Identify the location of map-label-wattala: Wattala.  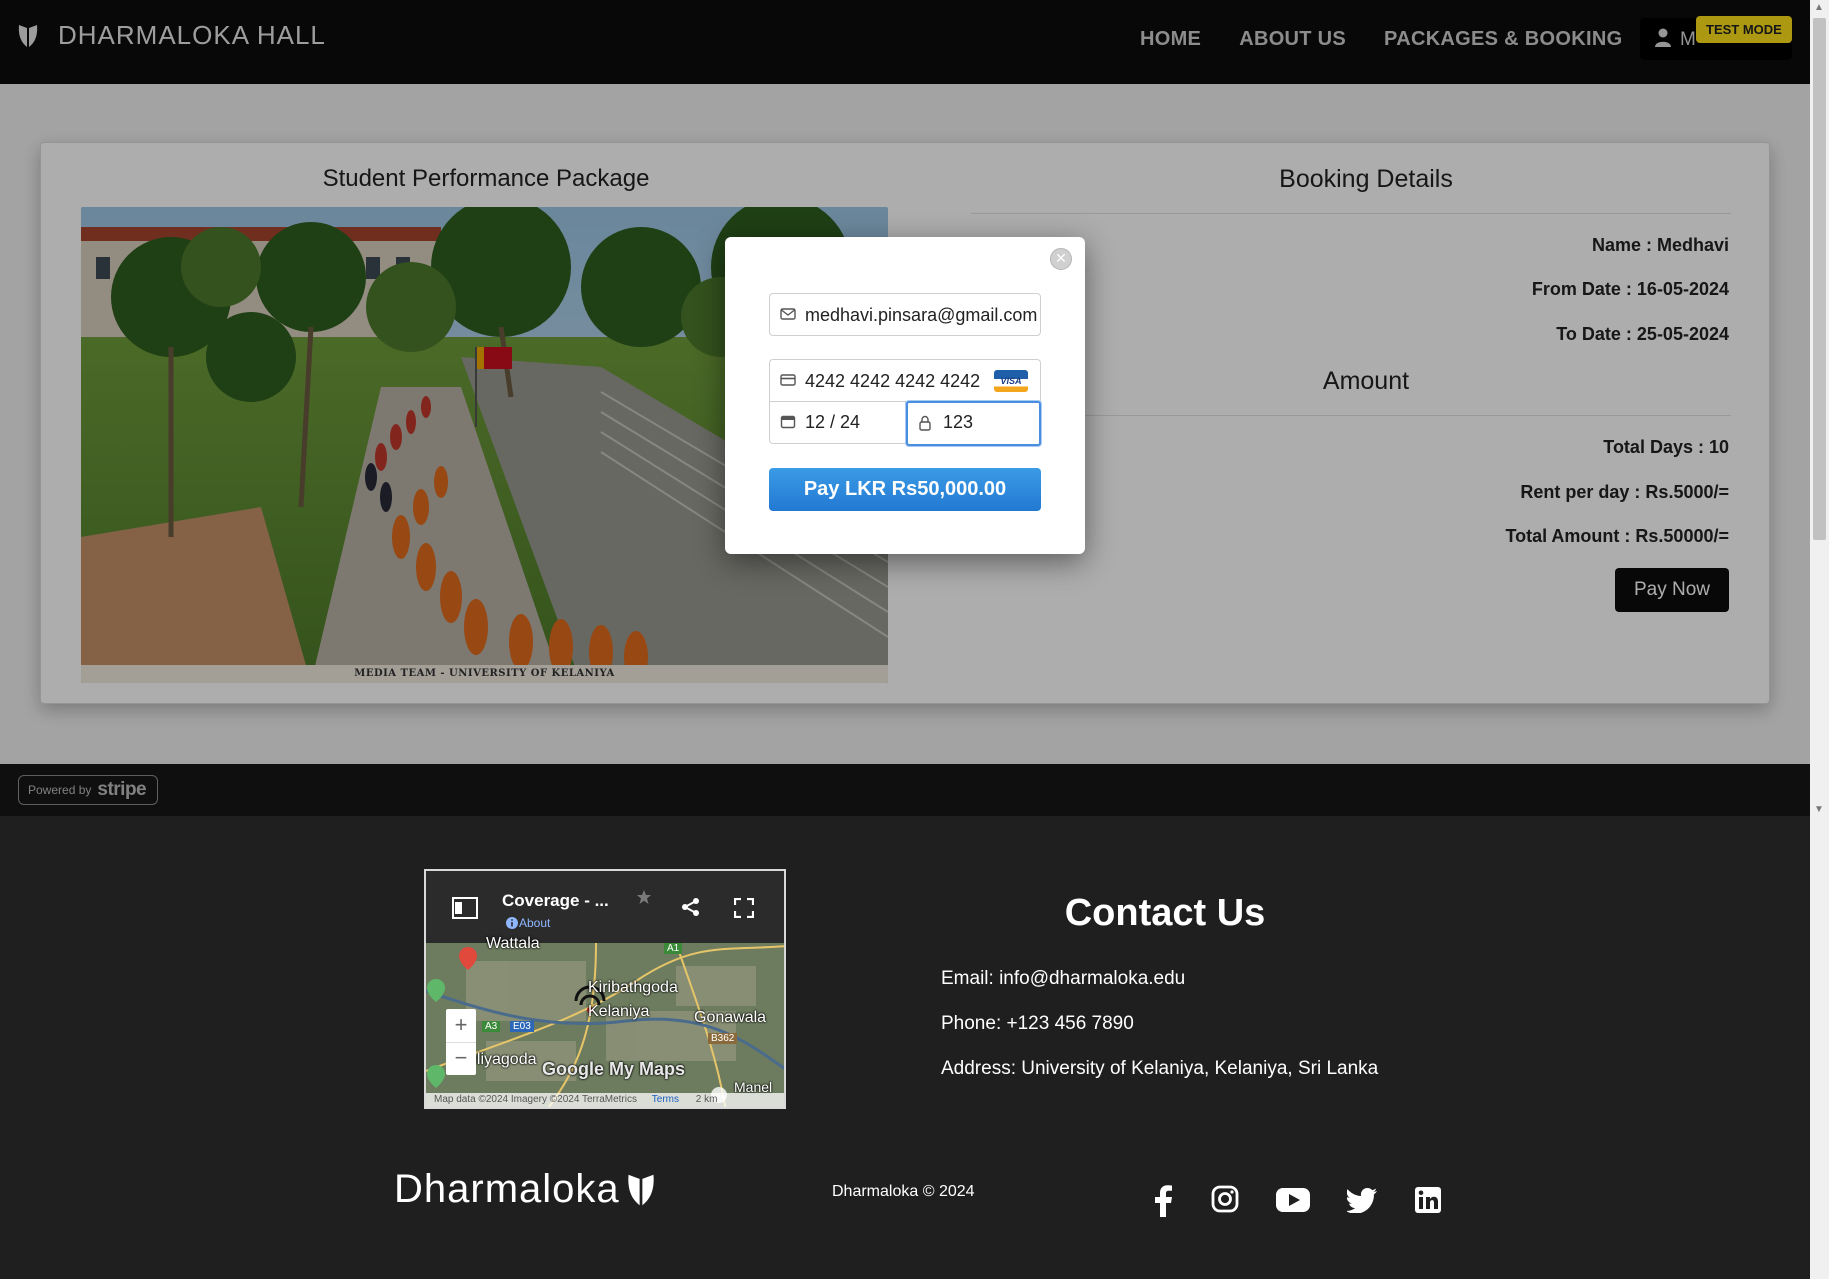
(513, 943).